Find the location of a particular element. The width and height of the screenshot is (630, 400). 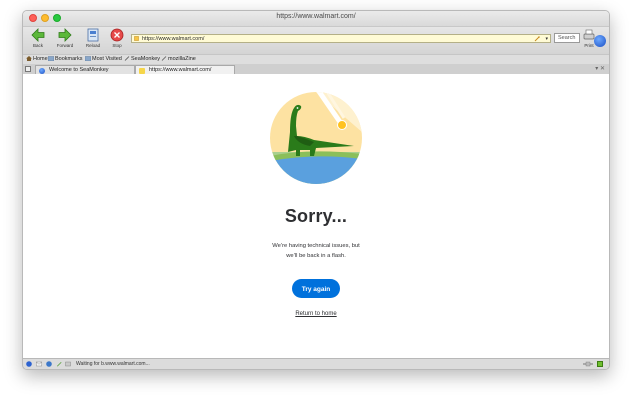

return-to-home-link: Return to home is located at coordinates (316, 314).